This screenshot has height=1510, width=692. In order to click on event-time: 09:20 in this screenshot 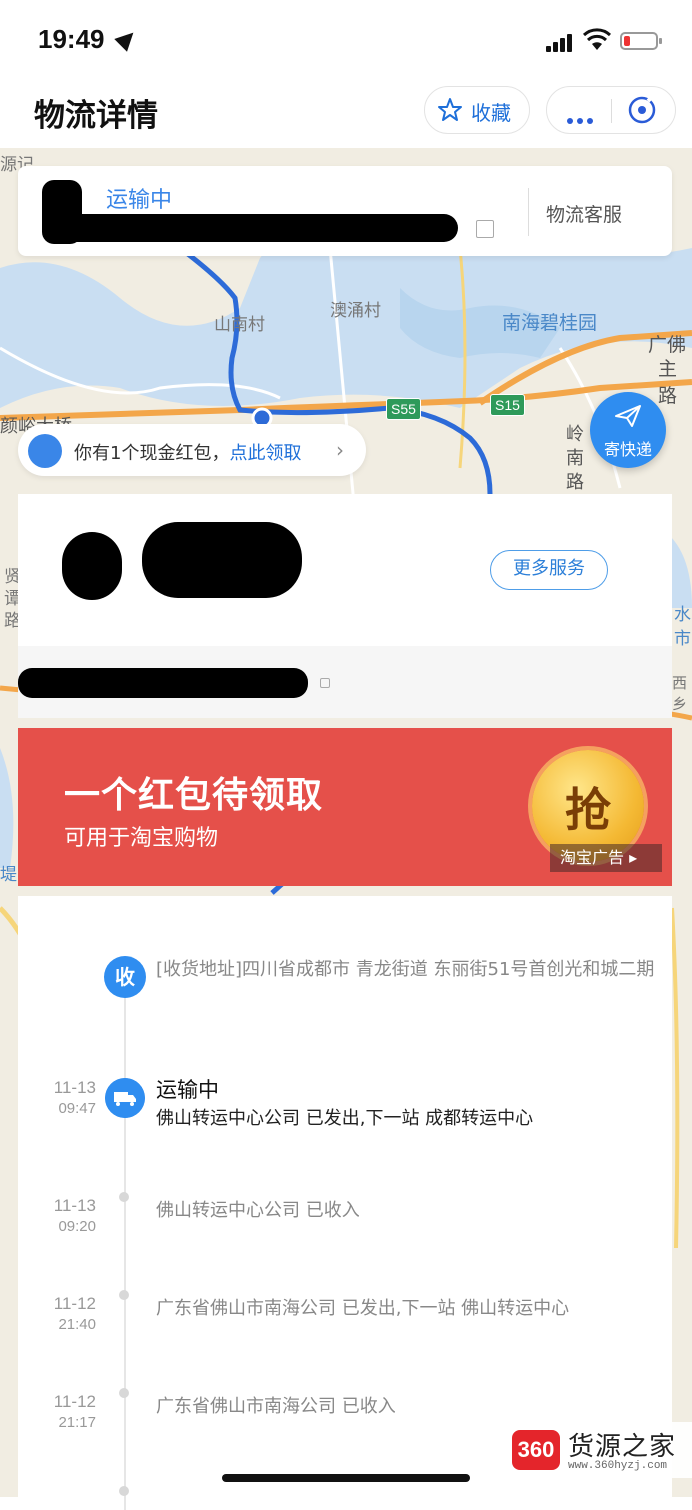, I will do `click(77, 1226)`.